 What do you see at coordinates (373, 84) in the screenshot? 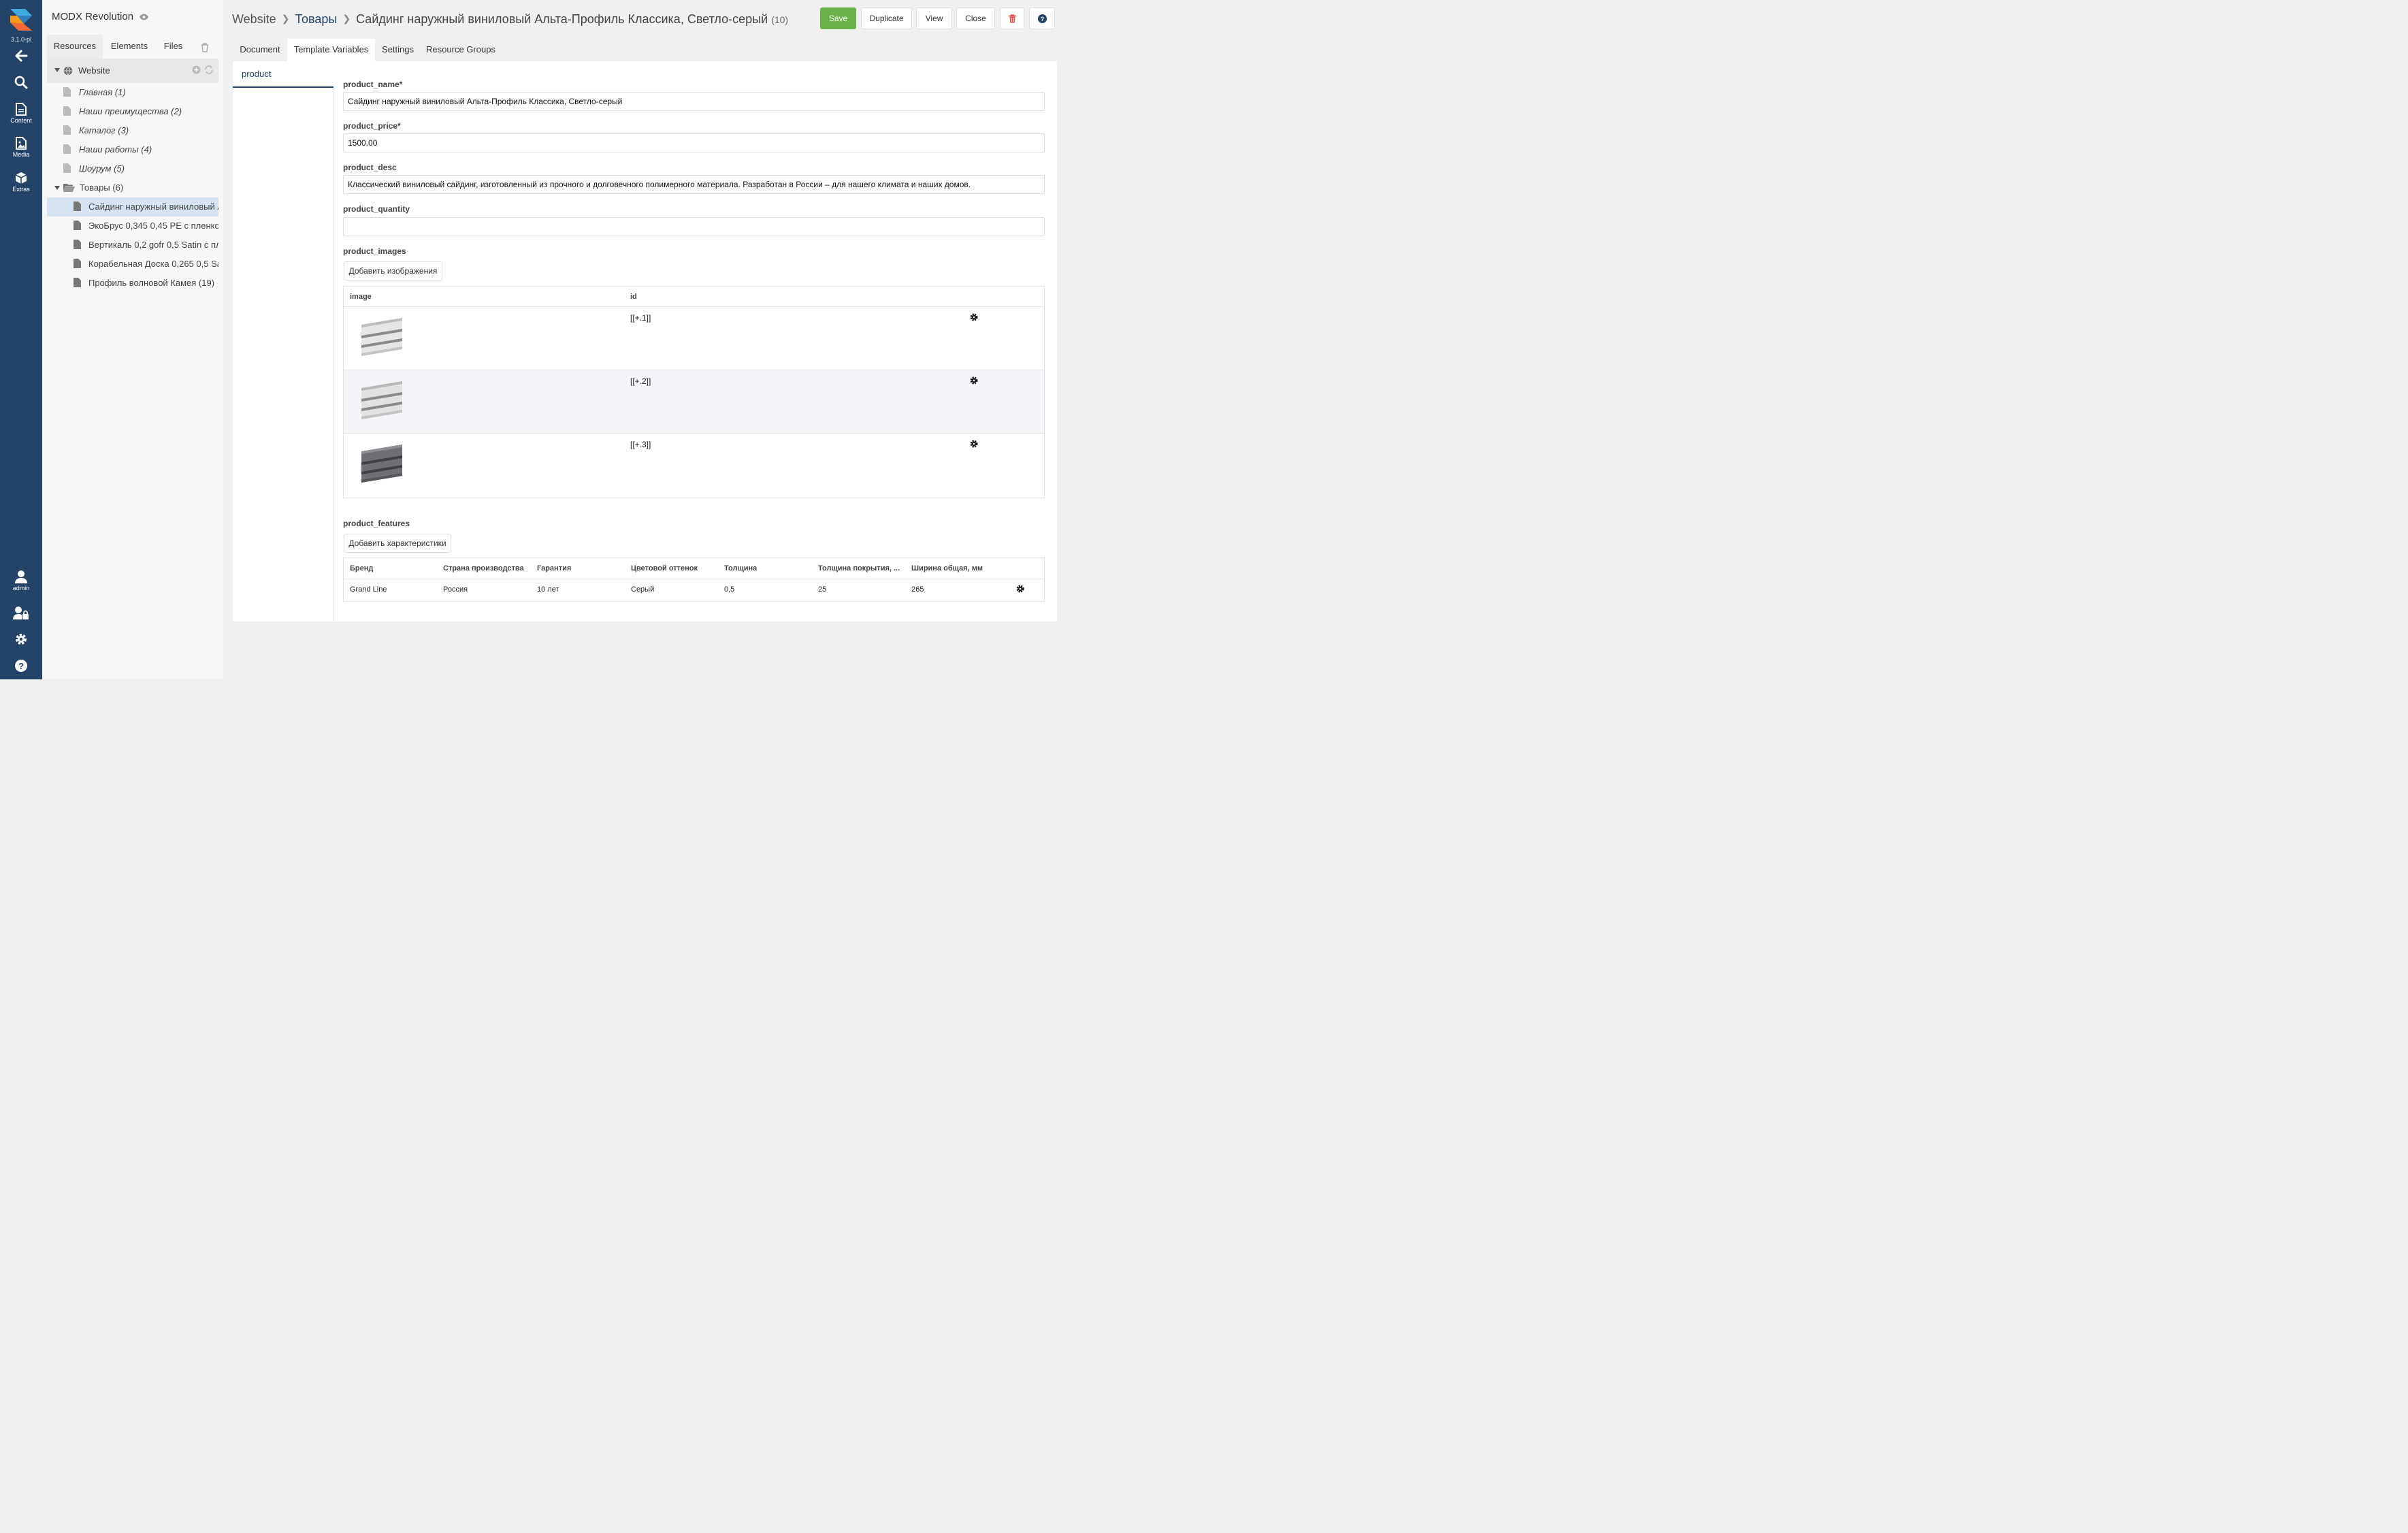
I see `product-name-label: product_name*` at bounding box center [373, 84].